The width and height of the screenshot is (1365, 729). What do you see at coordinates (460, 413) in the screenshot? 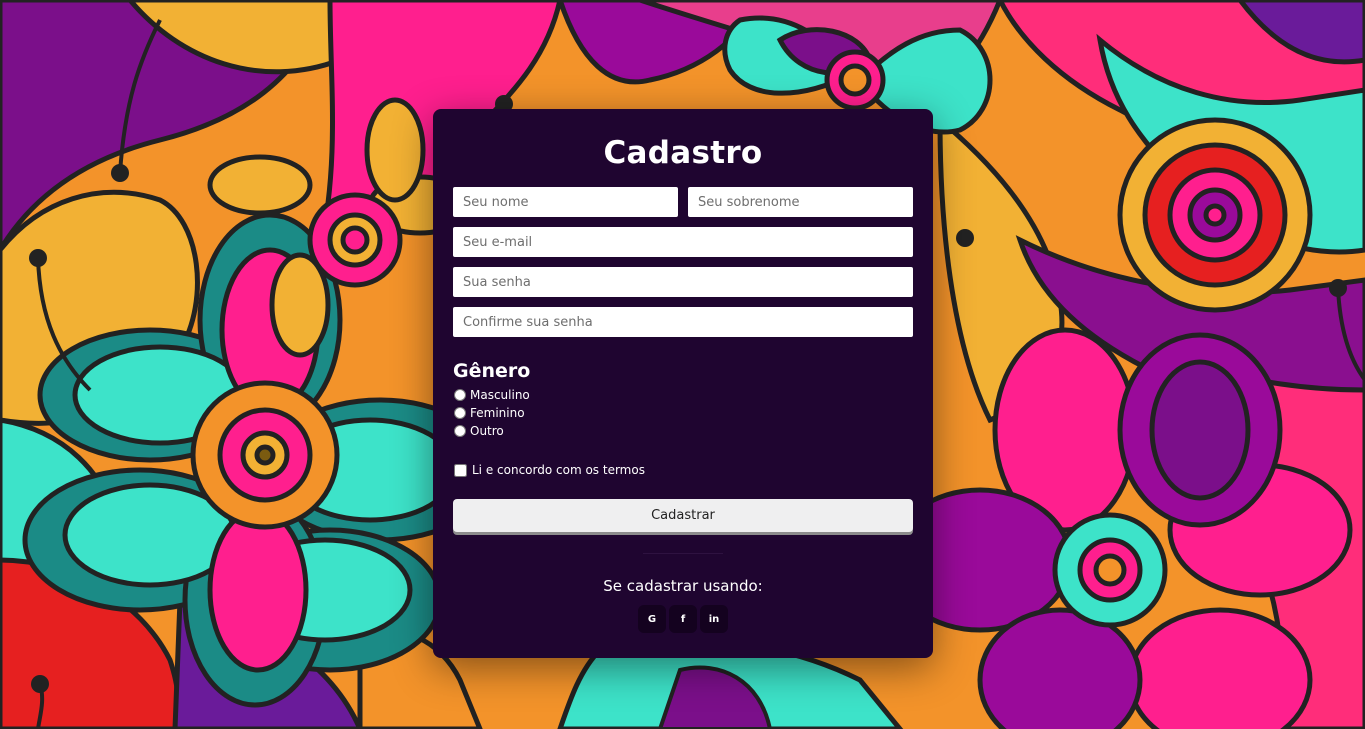
I see `gender-radio-feminino` at bounding box center [460, 413].